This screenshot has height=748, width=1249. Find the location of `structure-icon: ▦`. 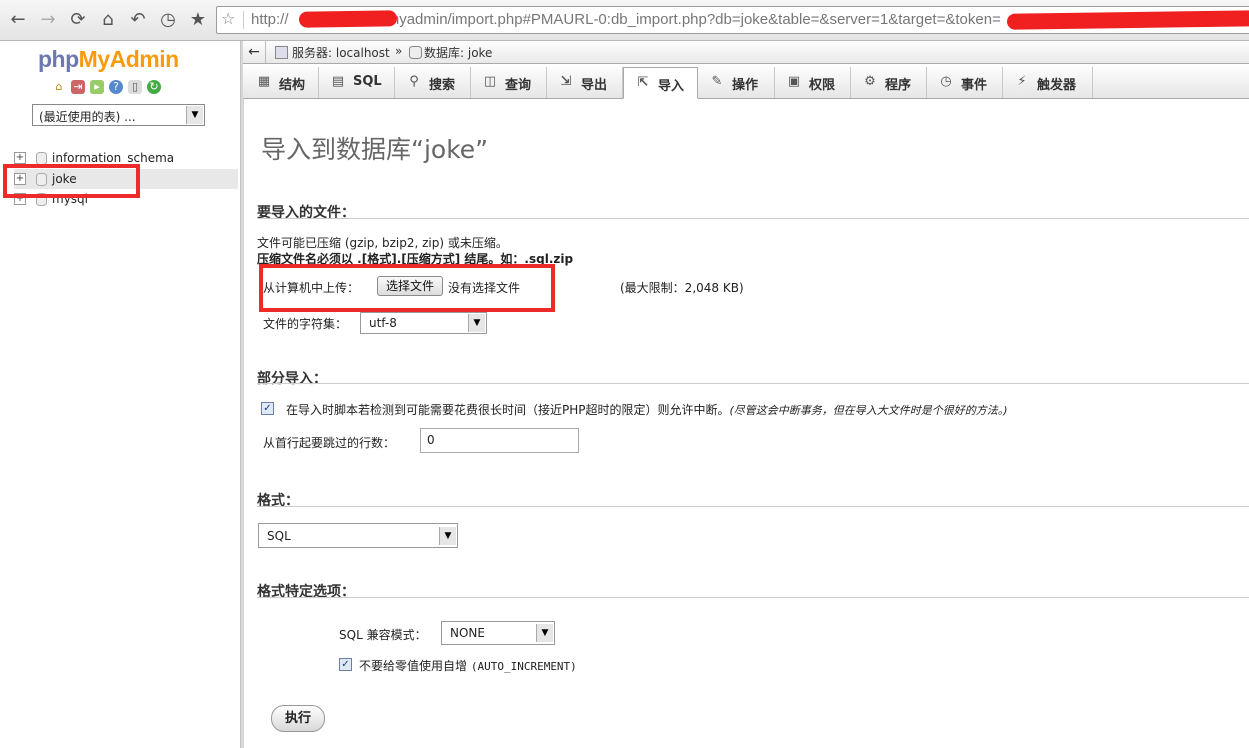

structure-icon: ▦ is located at coordinates (264, 81).